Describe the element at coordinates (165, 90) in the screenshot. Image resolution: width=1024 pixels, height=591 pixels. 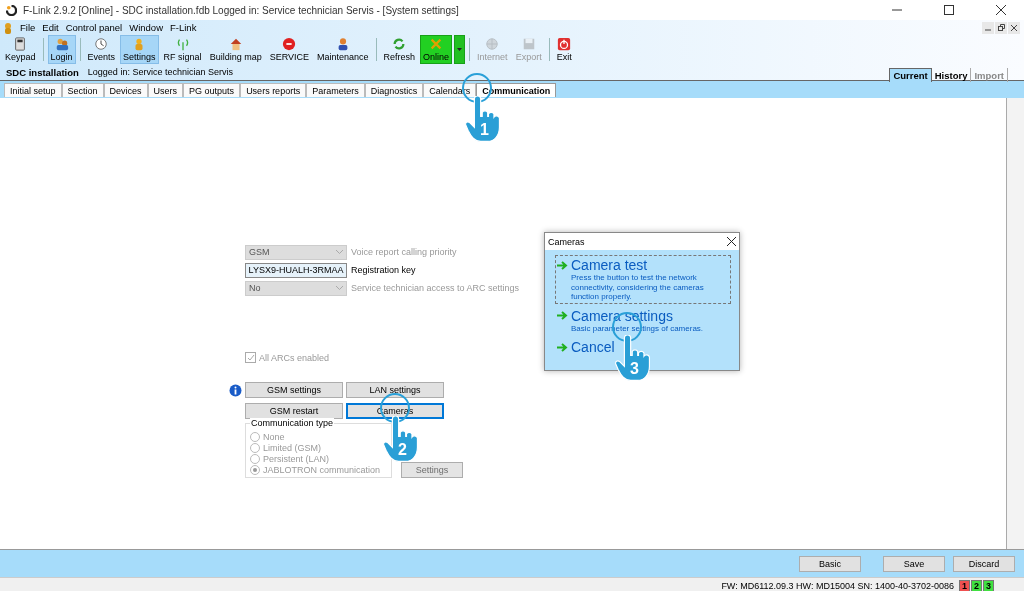
I see `tab: Users` at that location.